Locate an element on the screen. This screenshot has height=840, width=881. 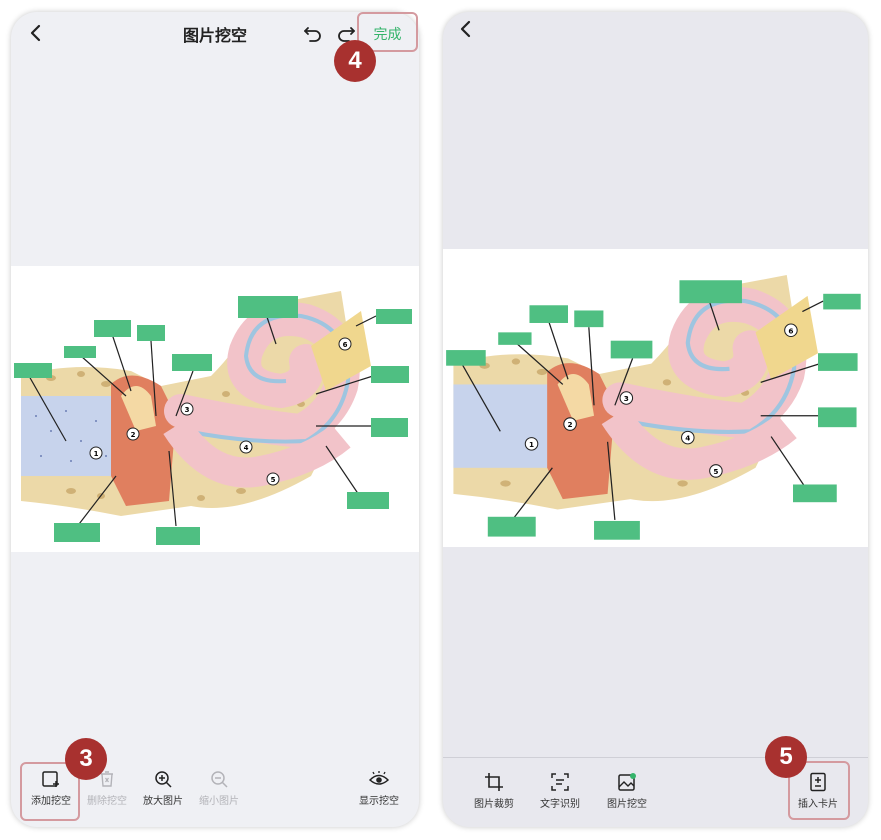
image-mask-label: 图片挖空 is located at coordinates (627, 804).